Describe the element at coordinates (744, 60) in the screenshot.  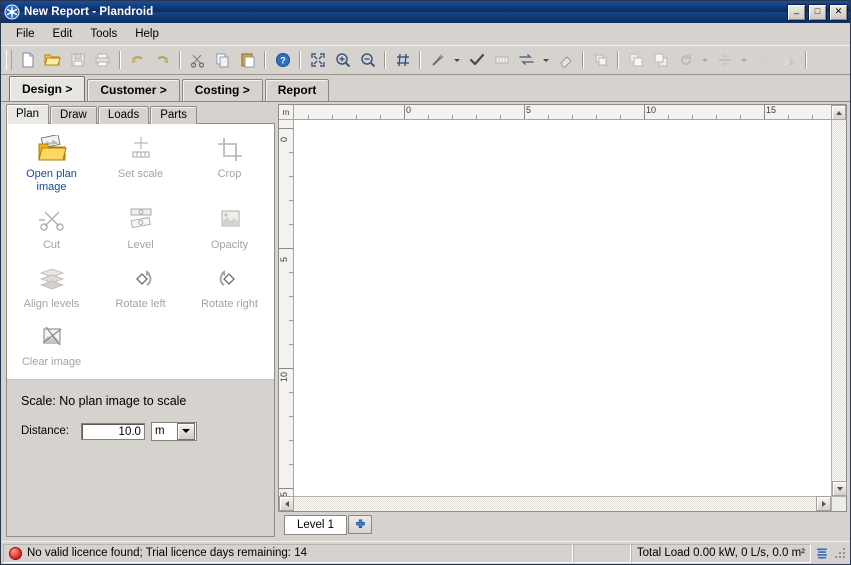
I see `align-dropdown` at that location.